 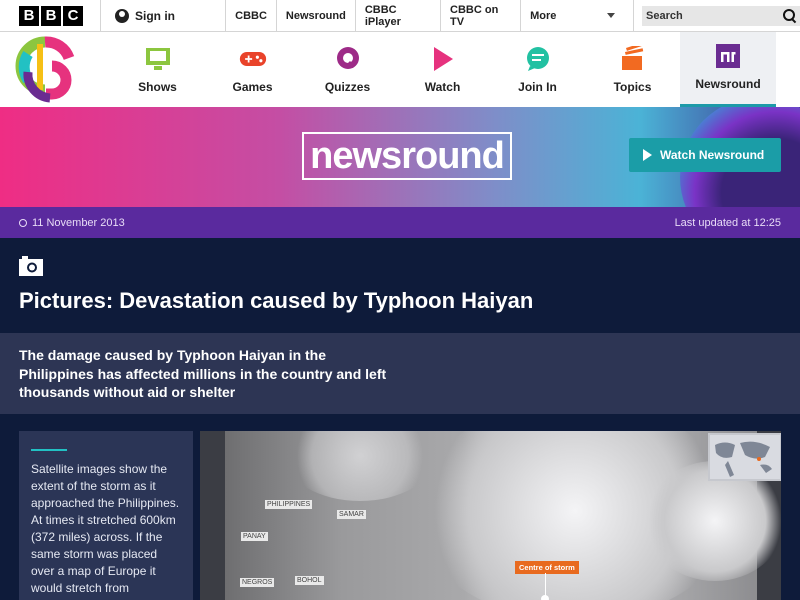 I want to click on nav-watch: Watch, so click(x=442, y=69).